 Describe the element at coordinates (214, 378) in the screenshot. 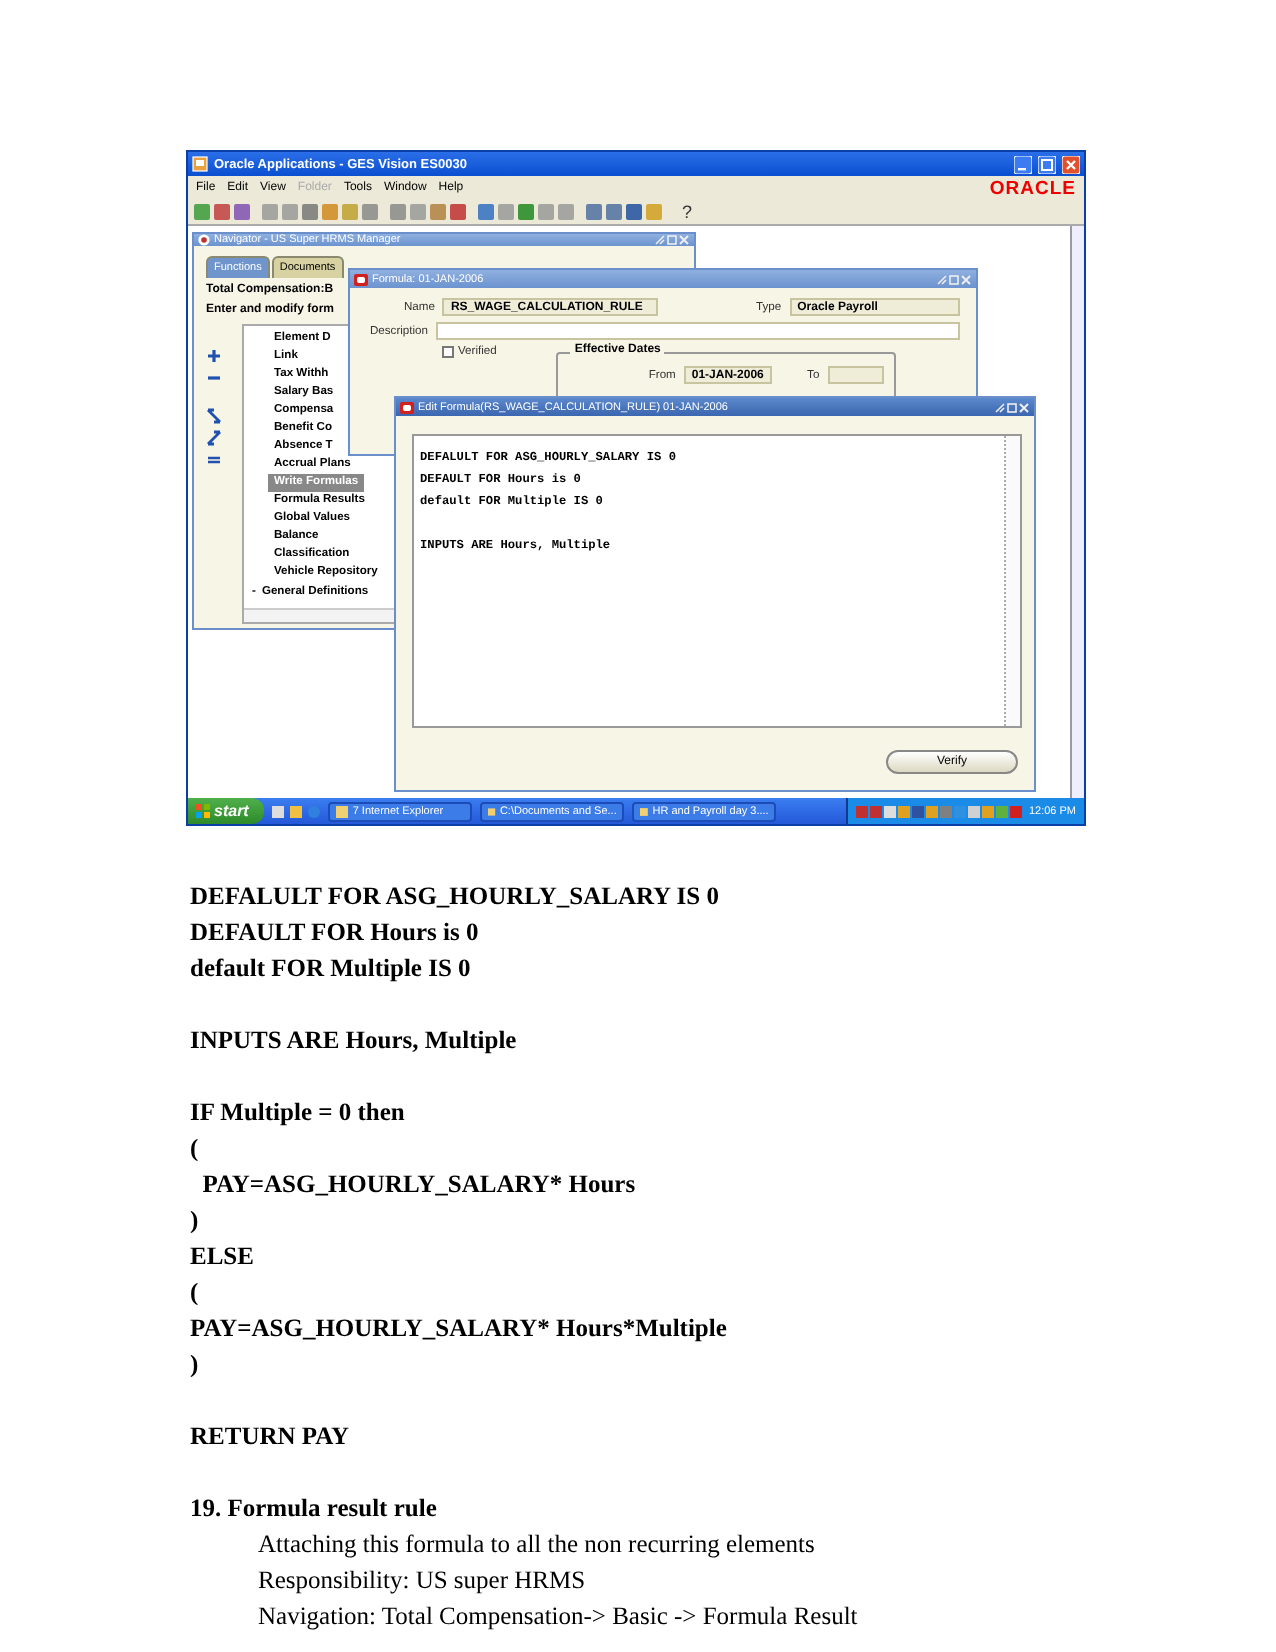

I see `minus-icon` at that location.